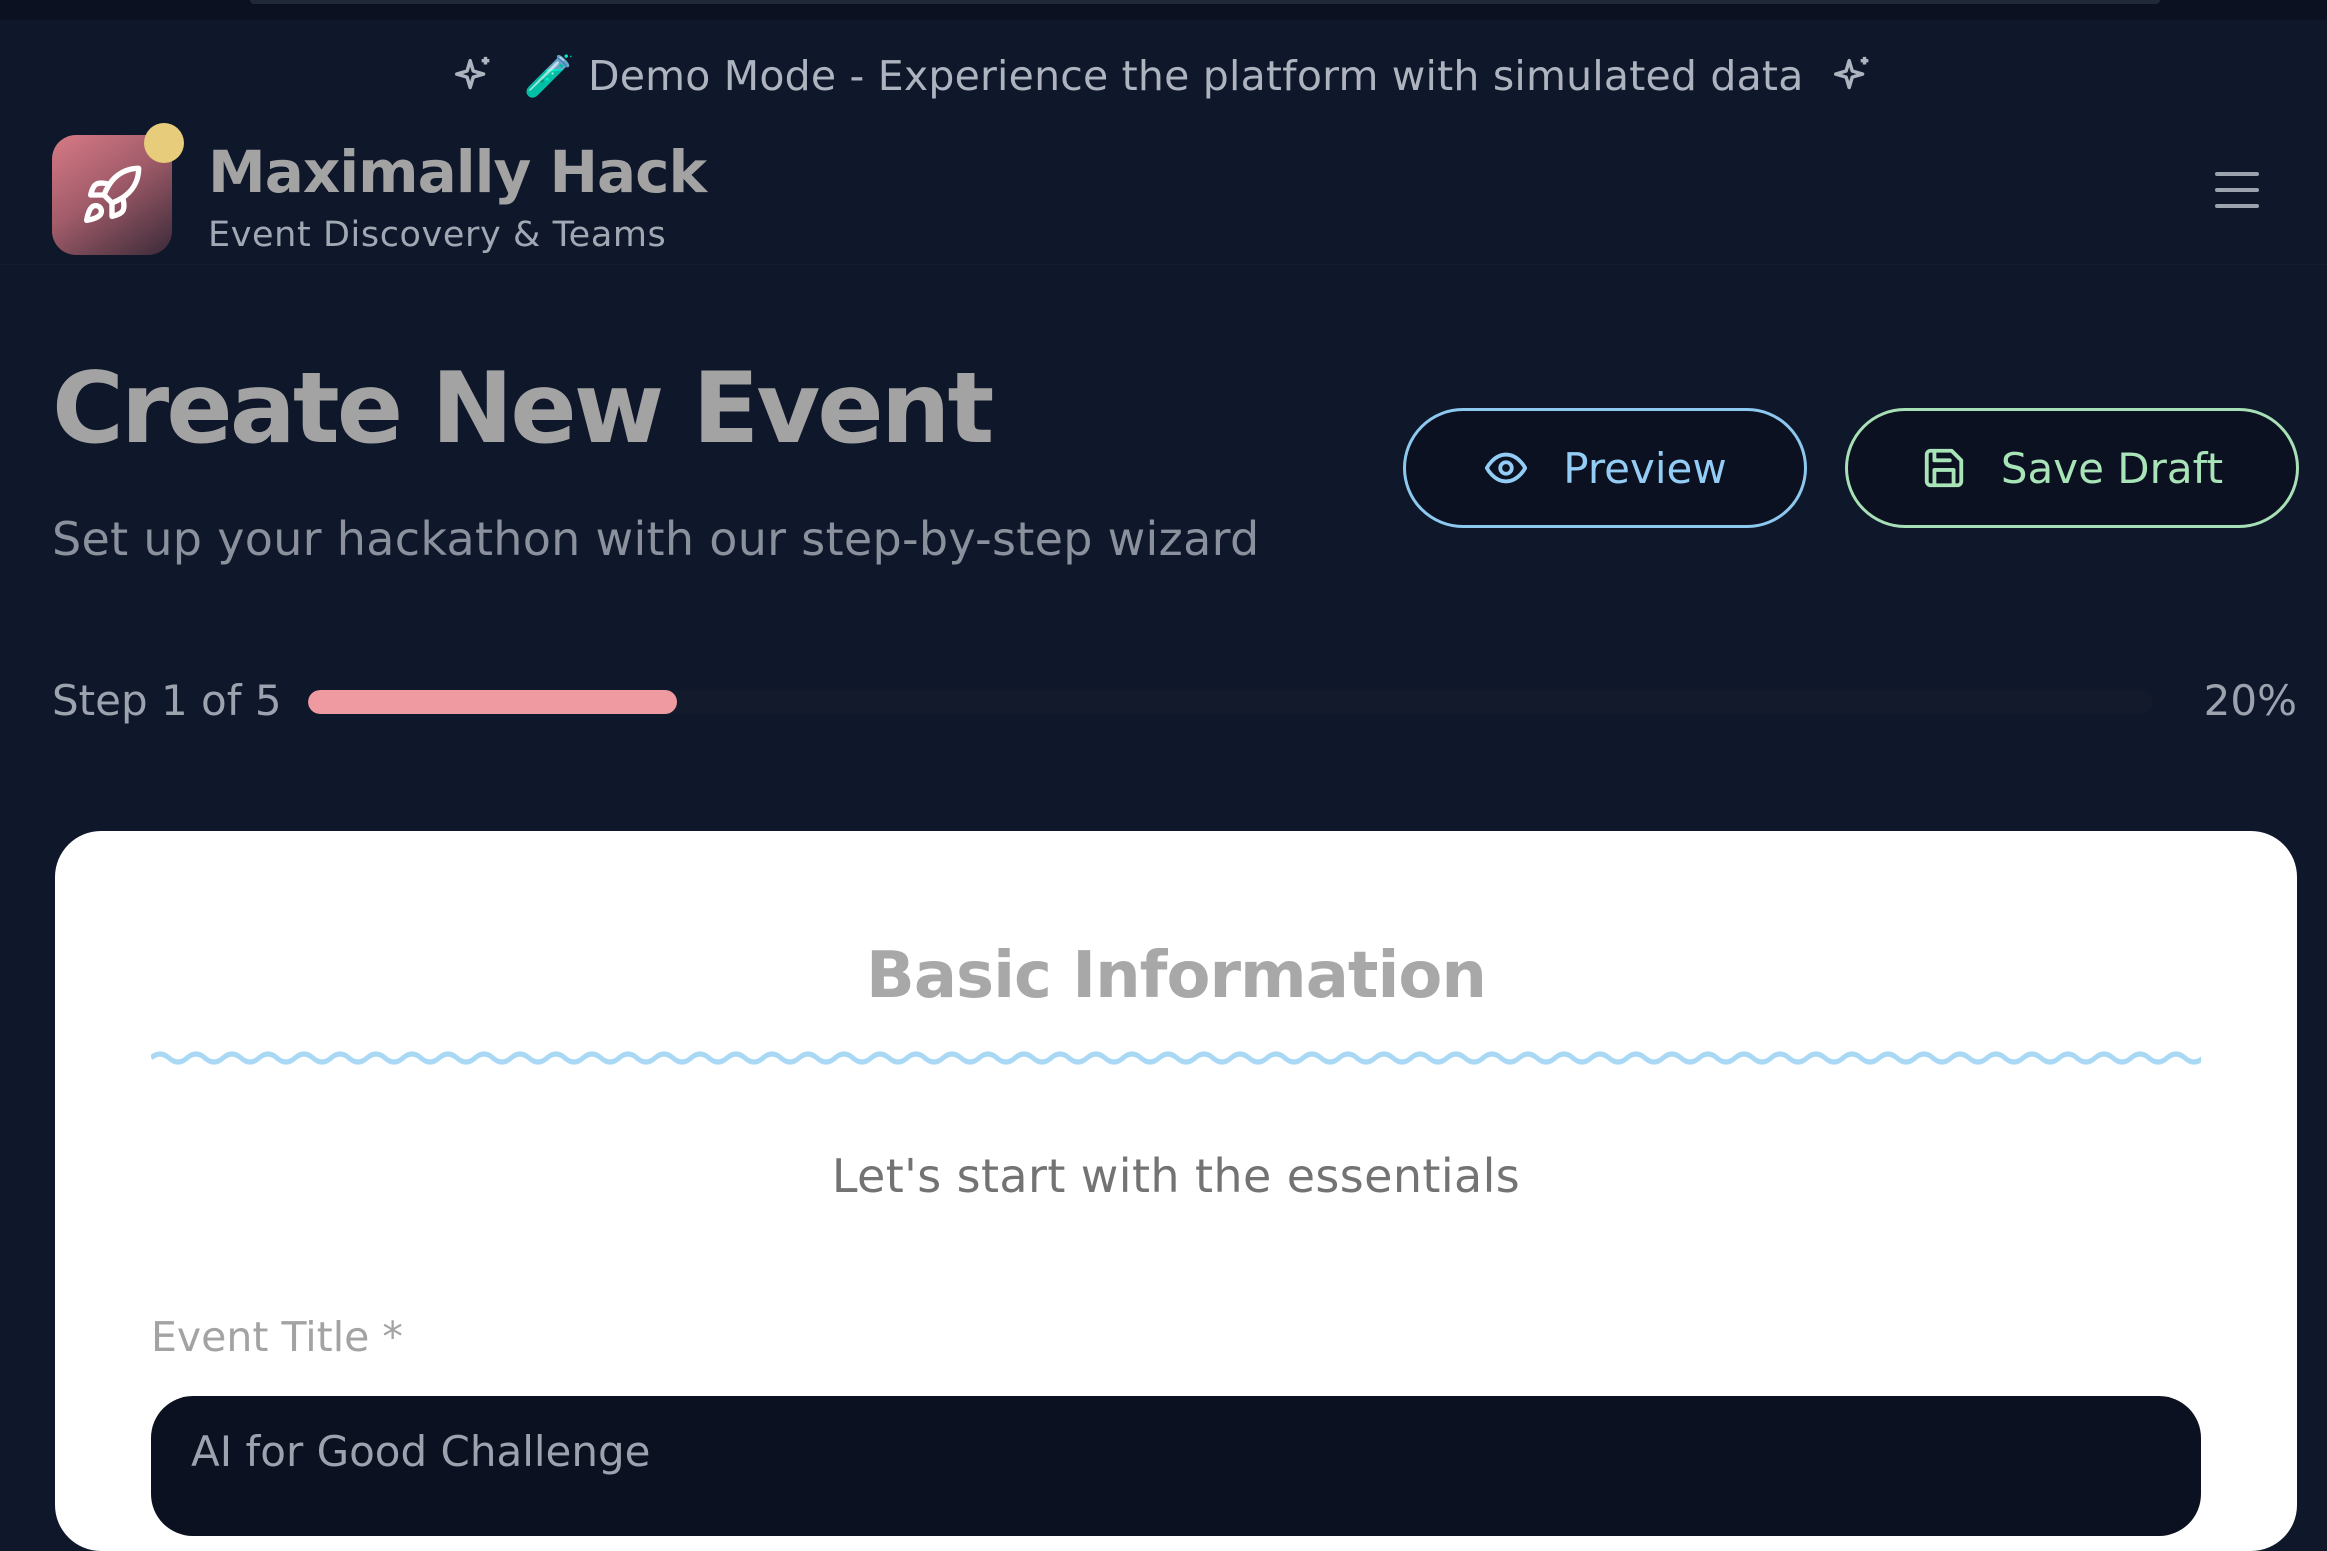  What do you see at coordinates (549, 75) in the screenshot?
I see `test-tube-icon: 🧪` at bounding box center [549, 75].